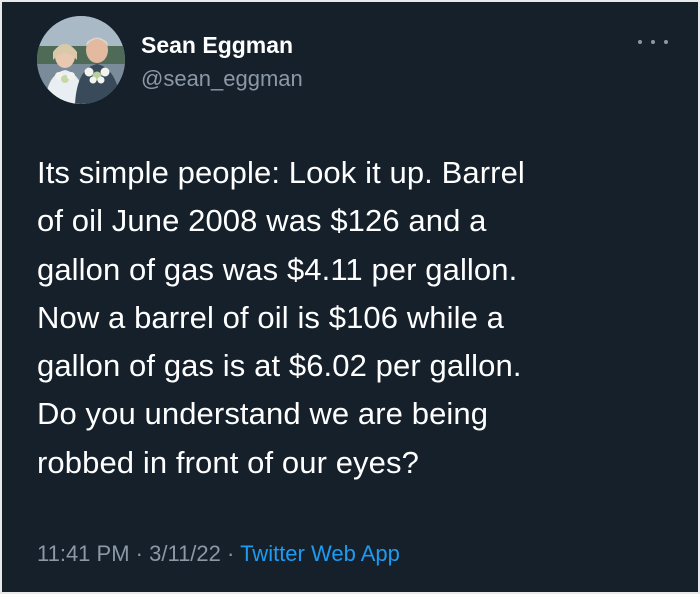 Image resolution: width=700 pixels, height=594 pixels. Describe the element at coordinates (217, 45) in the screenshot. I see `author-name: Sean Eggman` at that location.